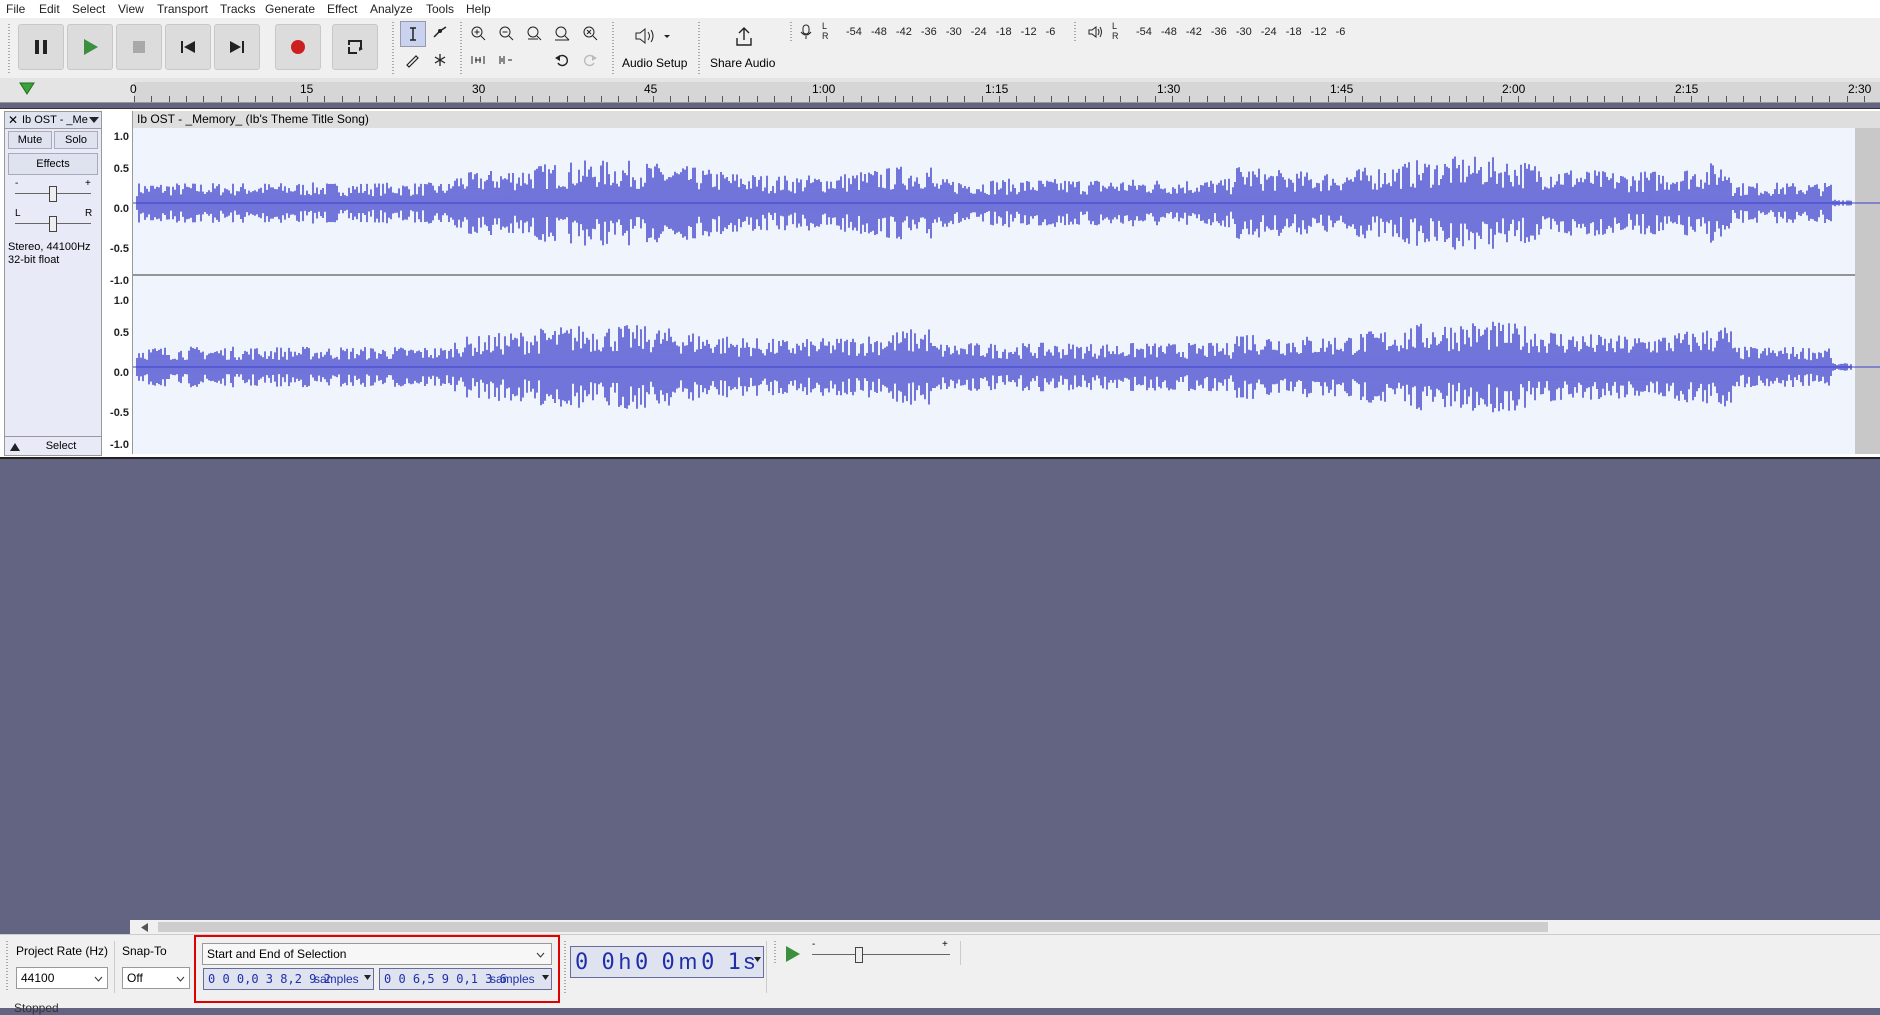 This screenshot has width=1880, height=1015. I want to click on pause-button, so click(41, 47).